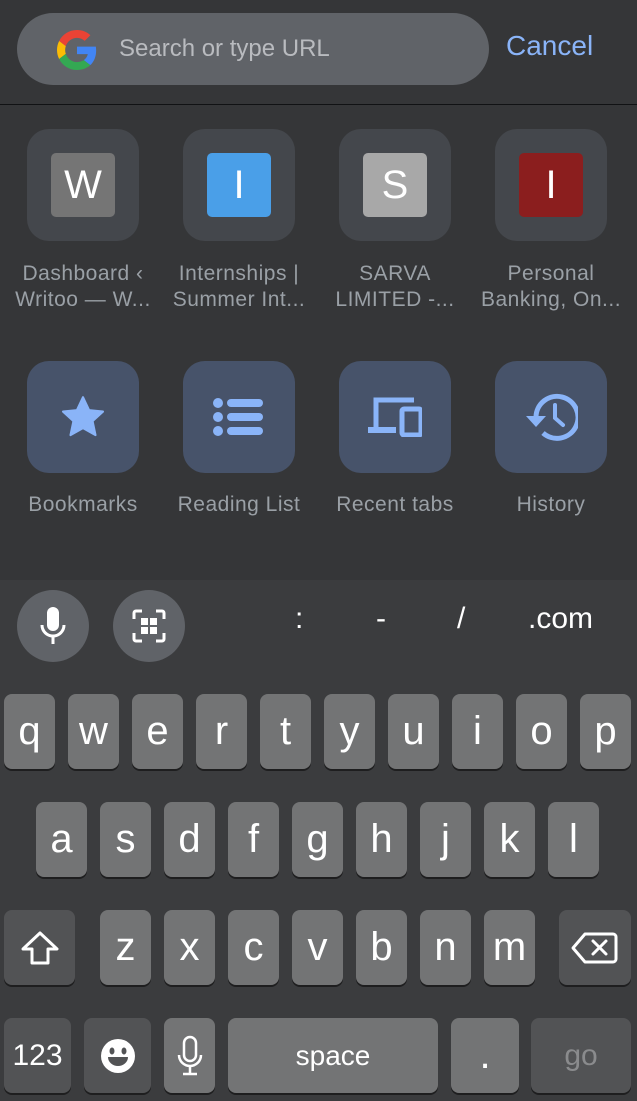 The image size is (637, 1101). Describe the element at coordinates (299, 619) in the screenshot. I see `colon-key: :` at that location.